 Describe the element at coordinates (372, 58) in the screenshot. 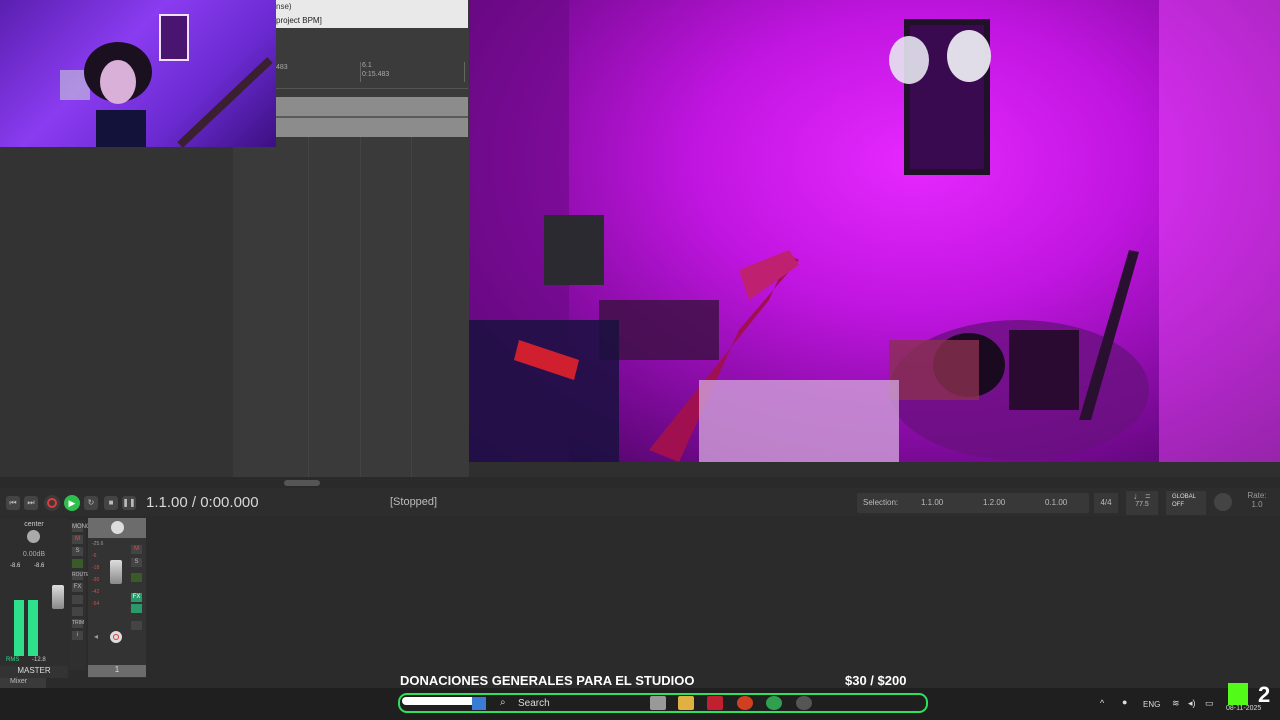

I see `timeline-ruler: 483 6.1 0:15.483` at that location.